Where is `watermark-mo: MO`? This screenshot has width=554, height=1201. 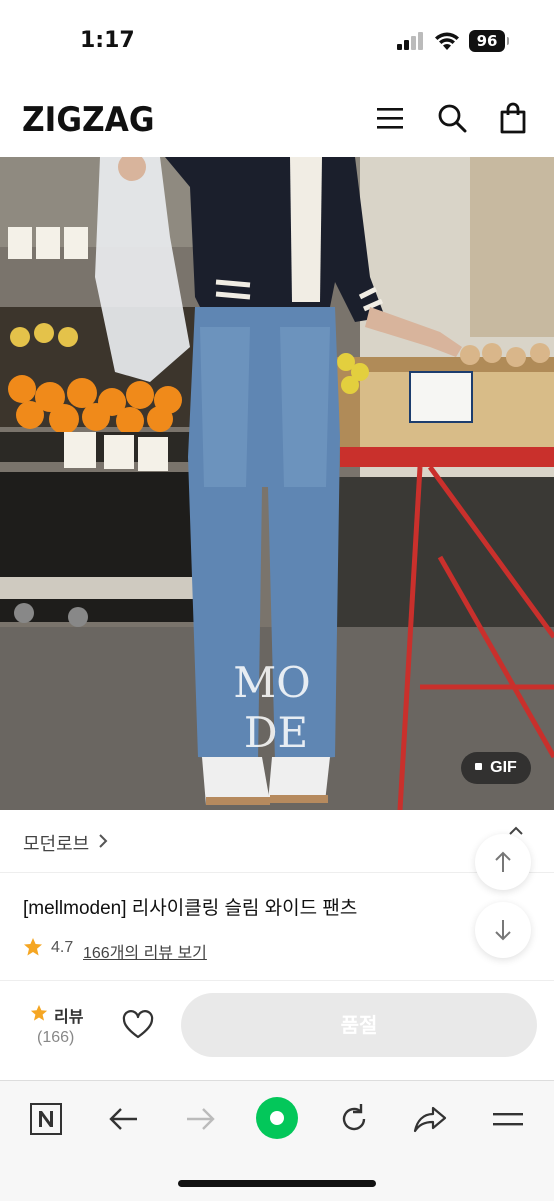 watermark-mo: MO is located at coordinates (271, 682).